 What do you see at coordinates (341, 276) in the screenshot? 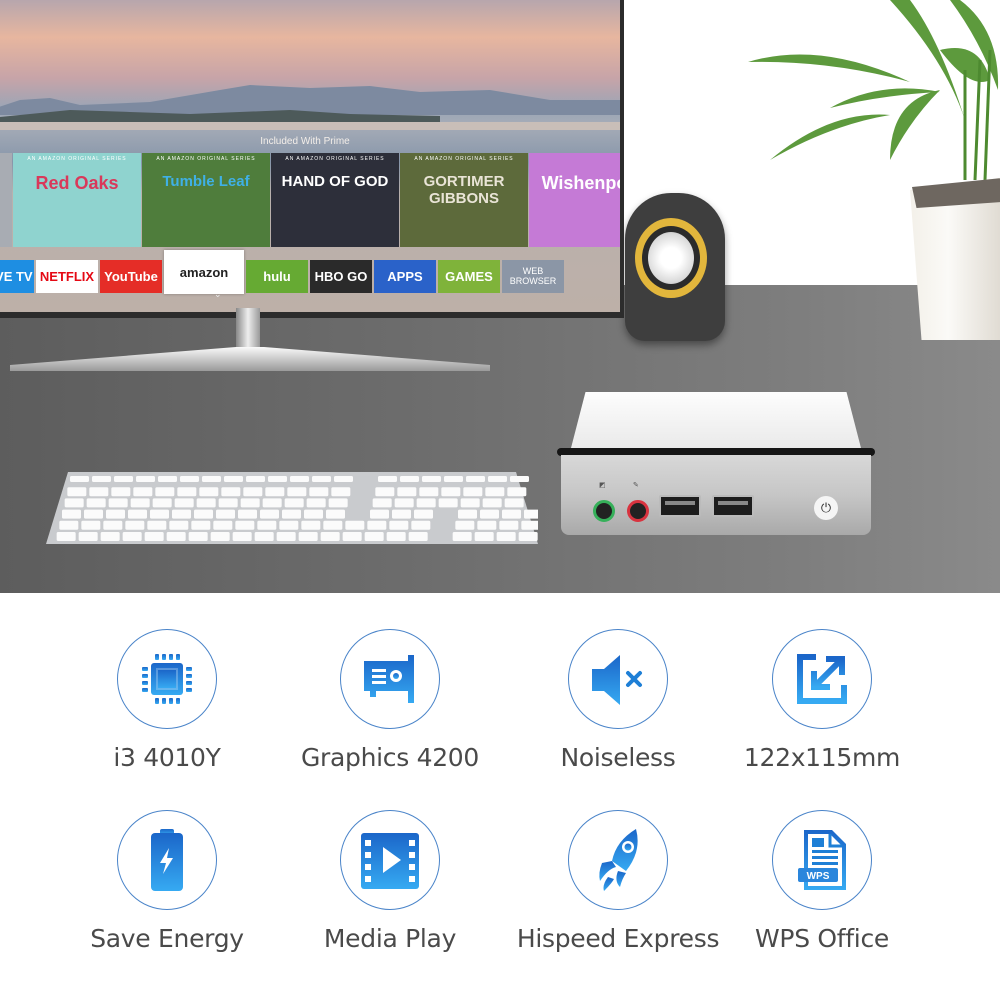
I see `app-tile-hbo-go: HBO GO` at bounding box center [341, 276].